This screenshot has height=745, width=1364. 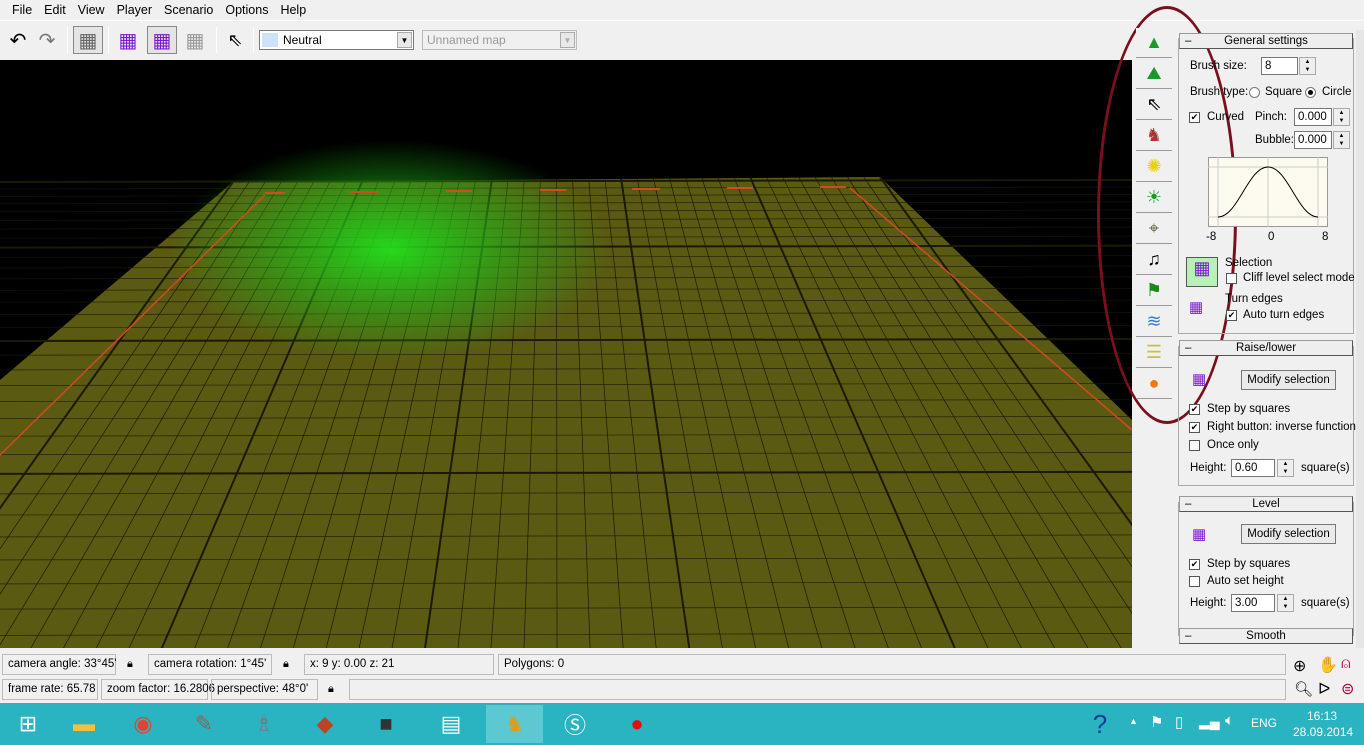 I want to click on start-icon: ⊞, so click(x=28, y=724).